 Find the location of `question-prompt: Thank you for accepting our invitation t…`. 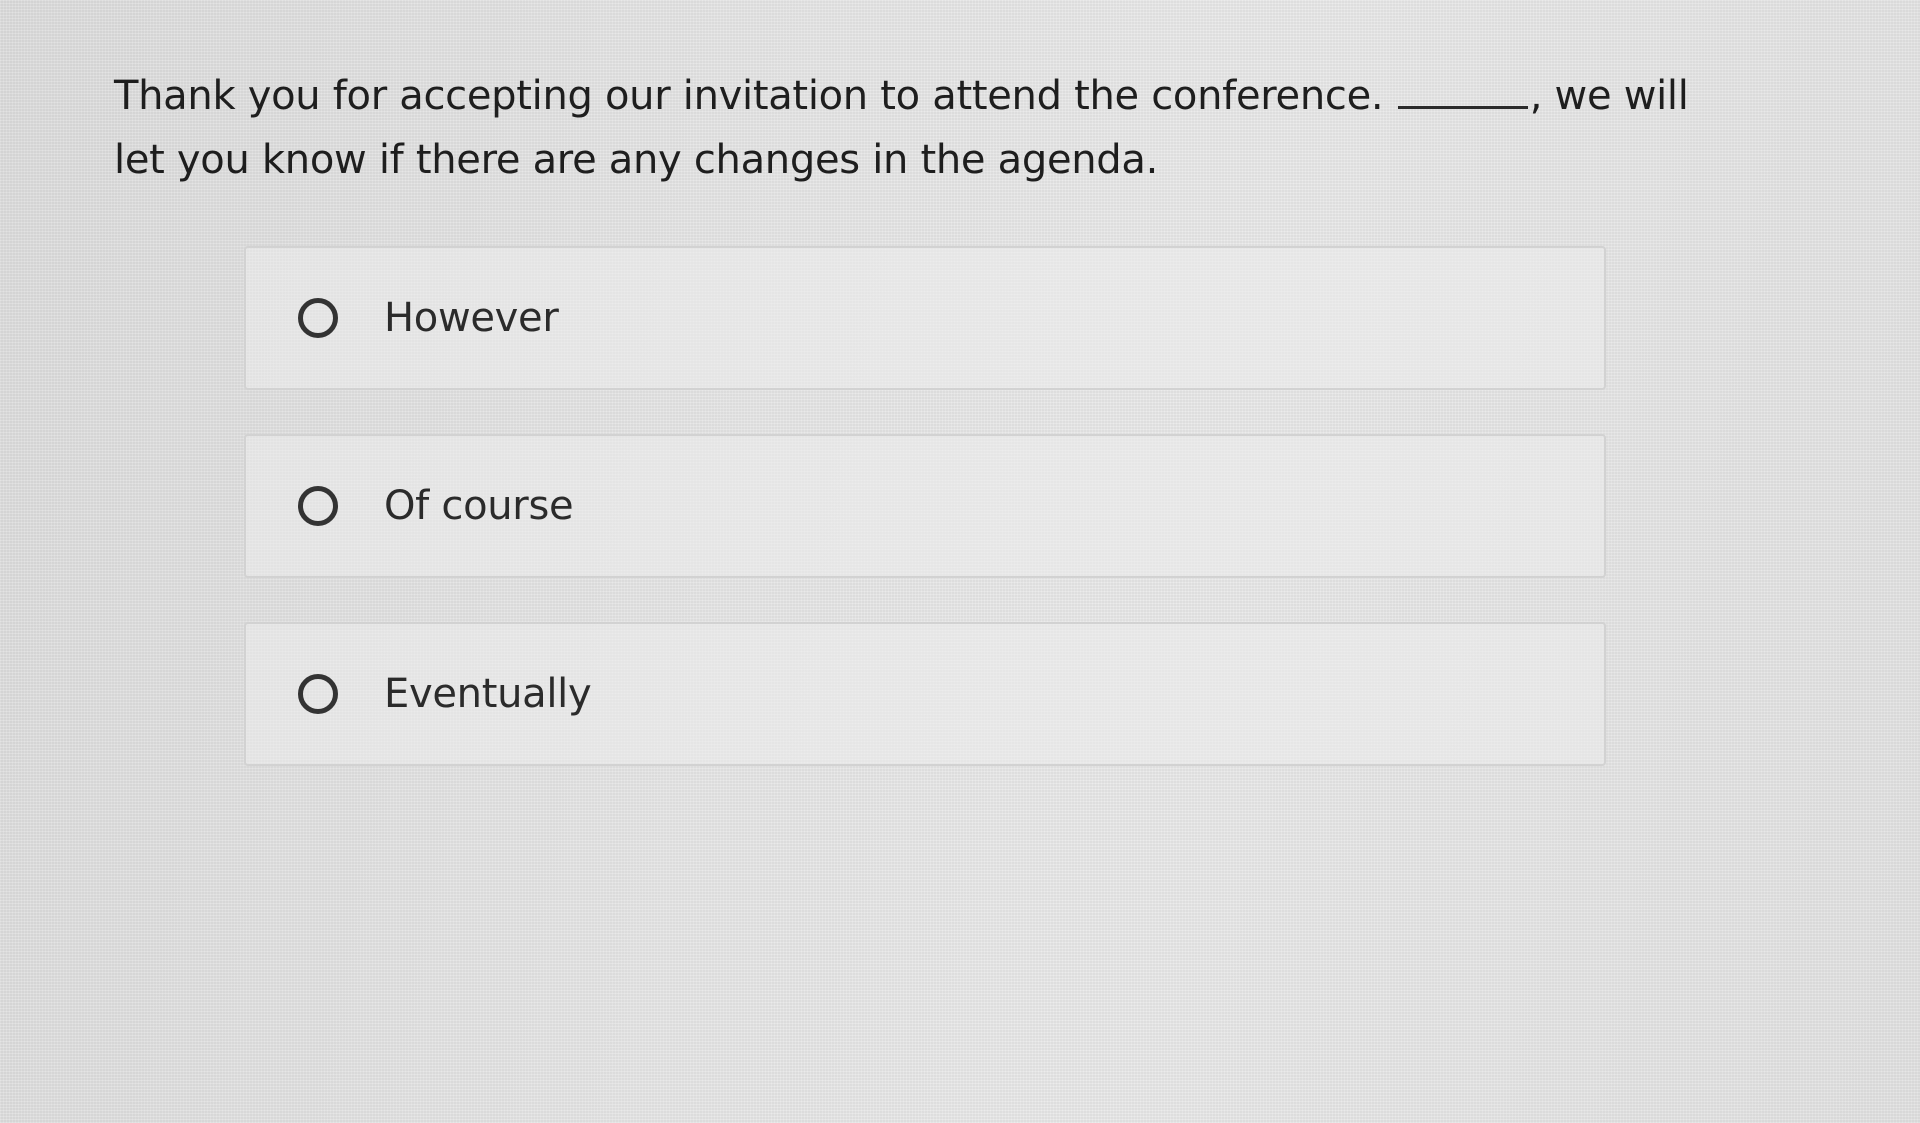

question-prompt: Thank you for accepting our invitation t… is located at coordinates (924, 128).